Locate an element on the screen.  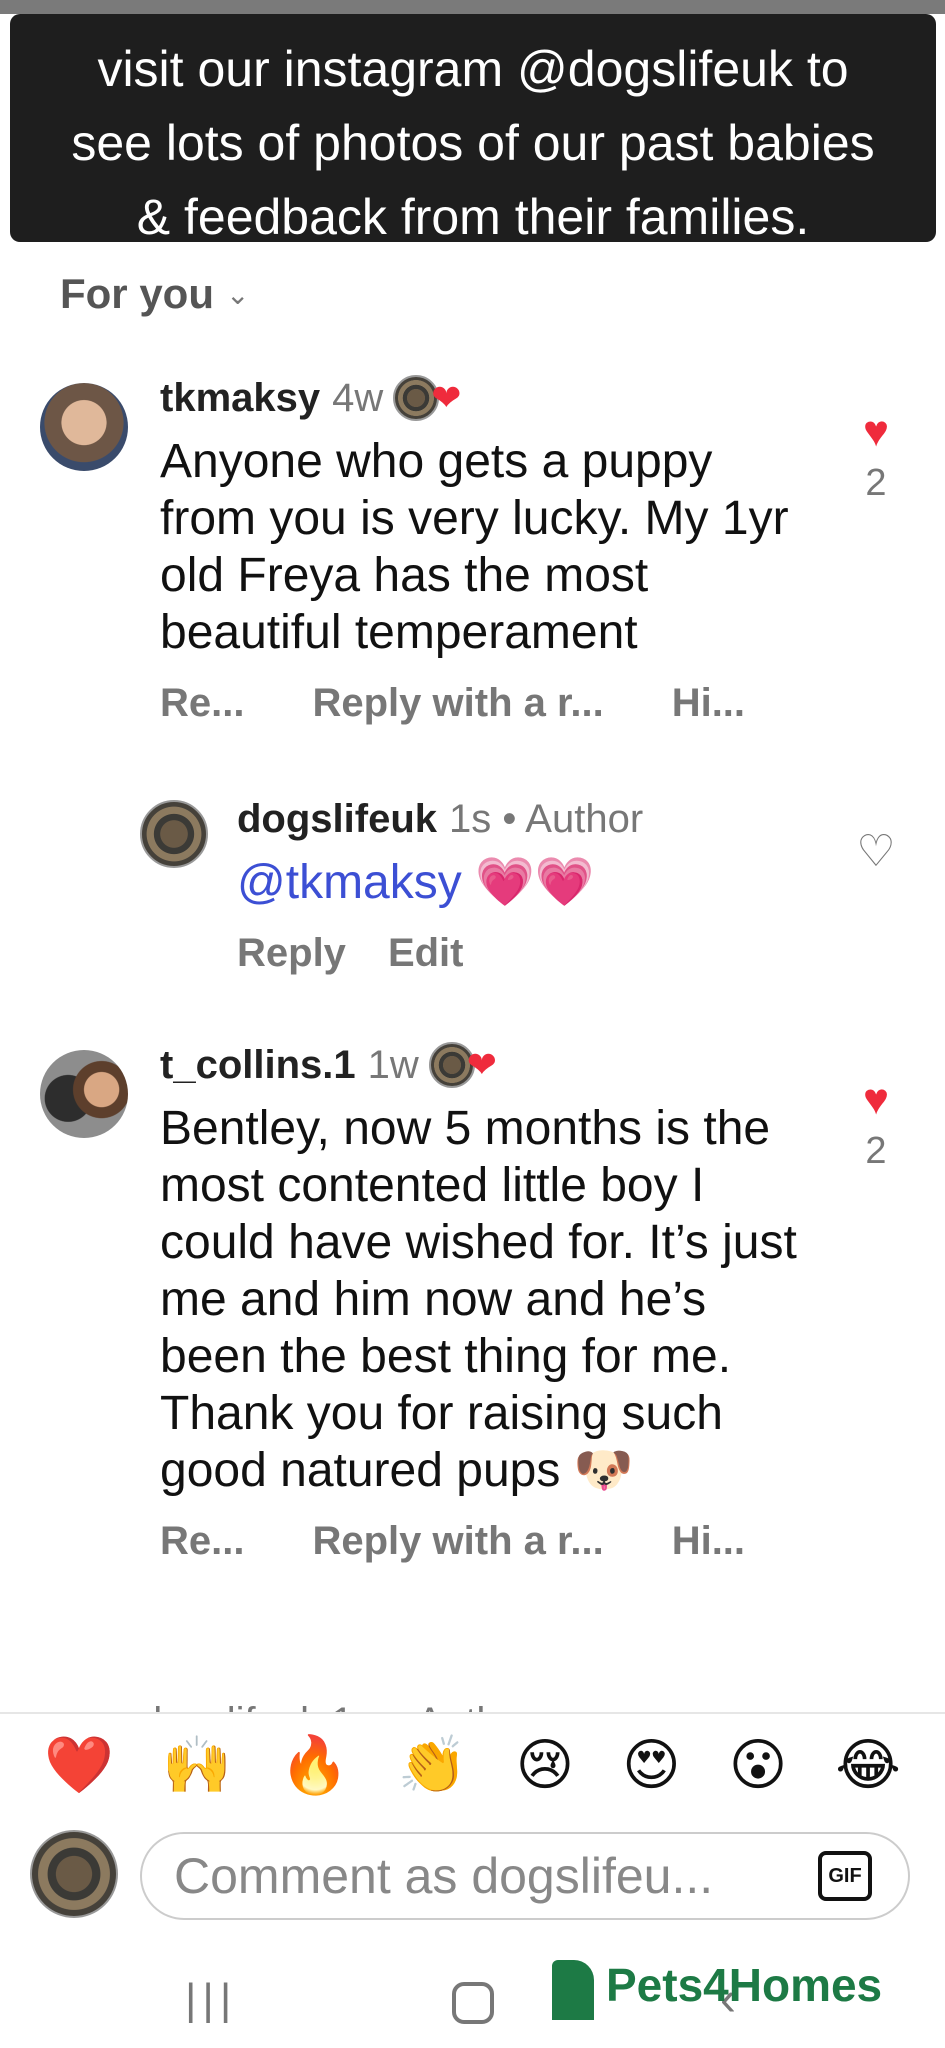
status-strip is located at coordinates (472, 7).